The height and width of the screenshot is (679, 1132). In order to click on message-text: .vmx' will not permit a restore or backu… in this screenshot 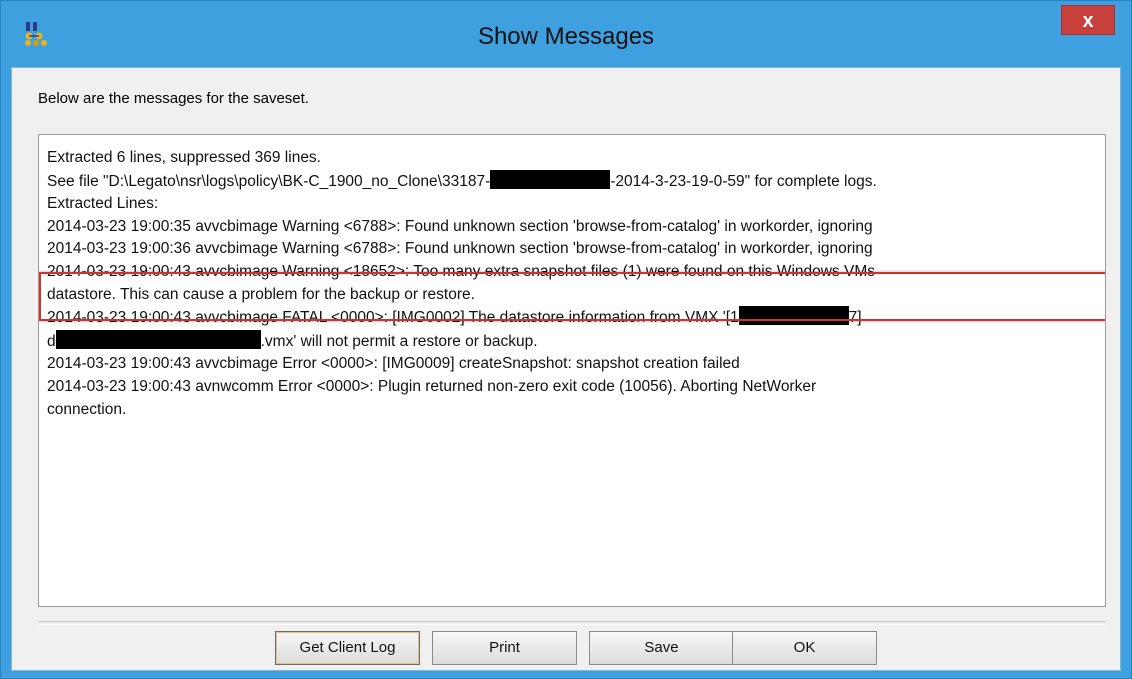, I will do `click(399, 341)`.